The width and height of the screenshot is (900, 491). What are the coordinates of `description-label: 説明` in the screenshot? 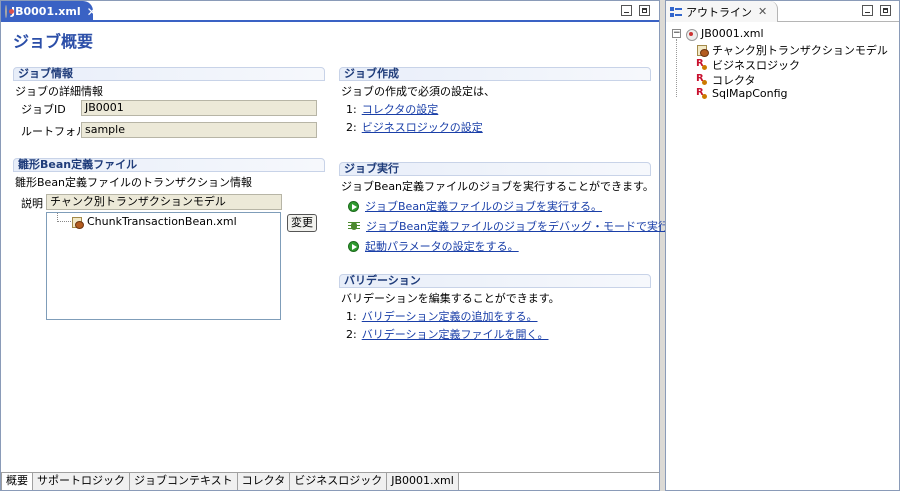 It's located at (32, 203).